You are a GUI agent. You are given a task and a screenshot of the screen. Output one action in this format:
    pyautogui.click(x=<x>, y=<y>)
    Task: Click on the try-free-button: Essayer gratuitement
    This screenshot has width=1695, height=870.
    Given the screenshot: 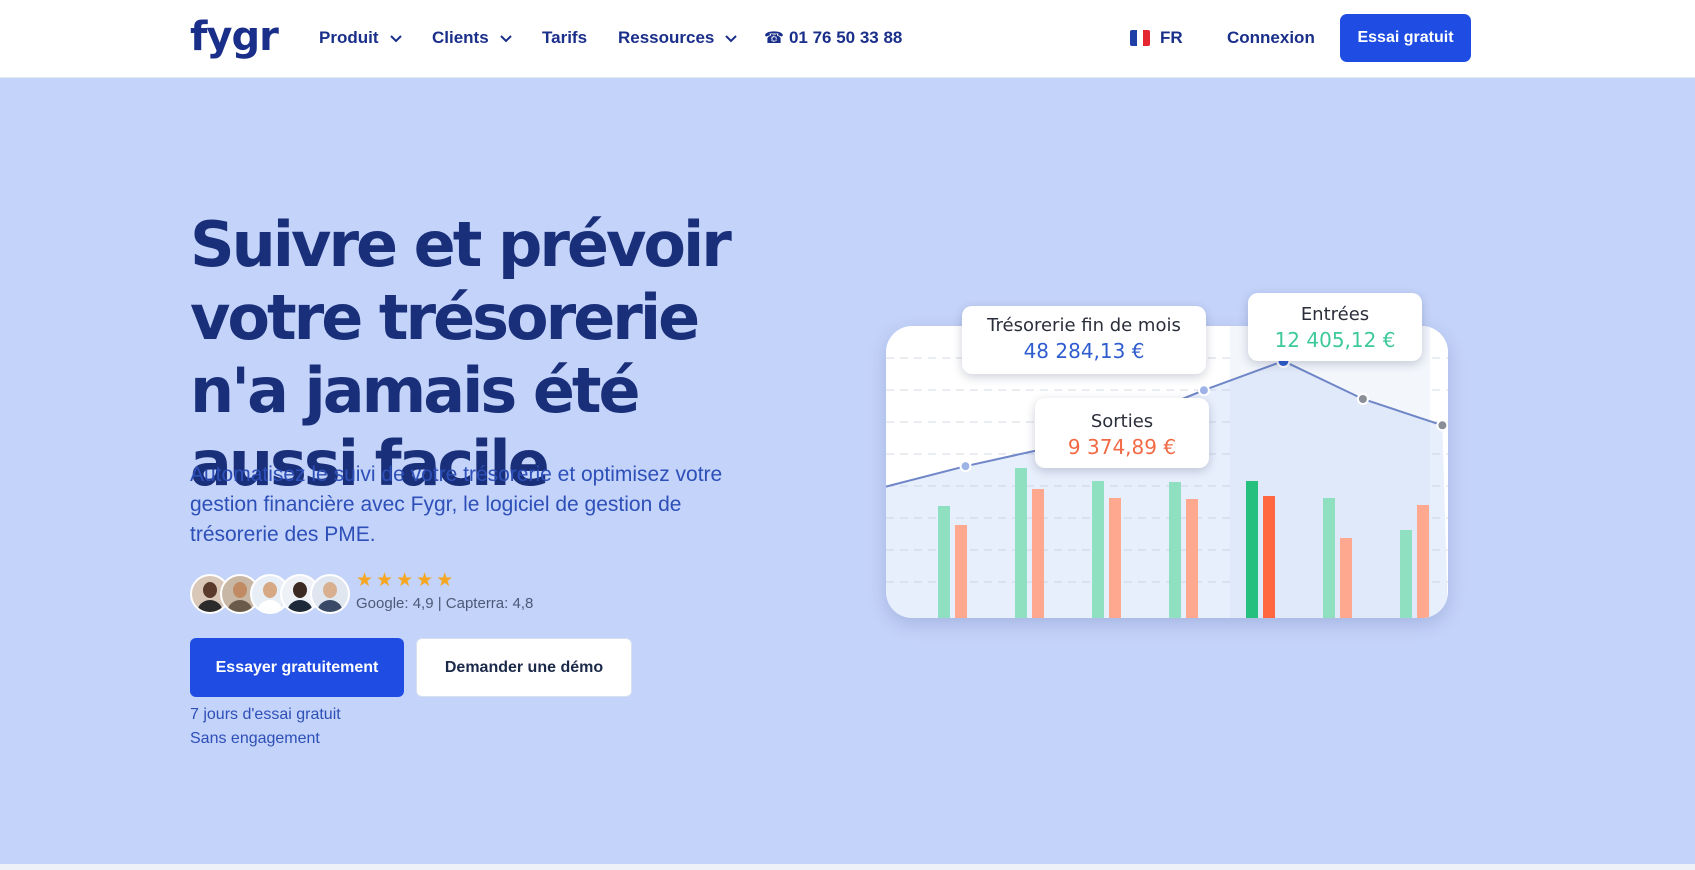 What is the action you would take?
    pyautogui.click(x=297, y=667)
    